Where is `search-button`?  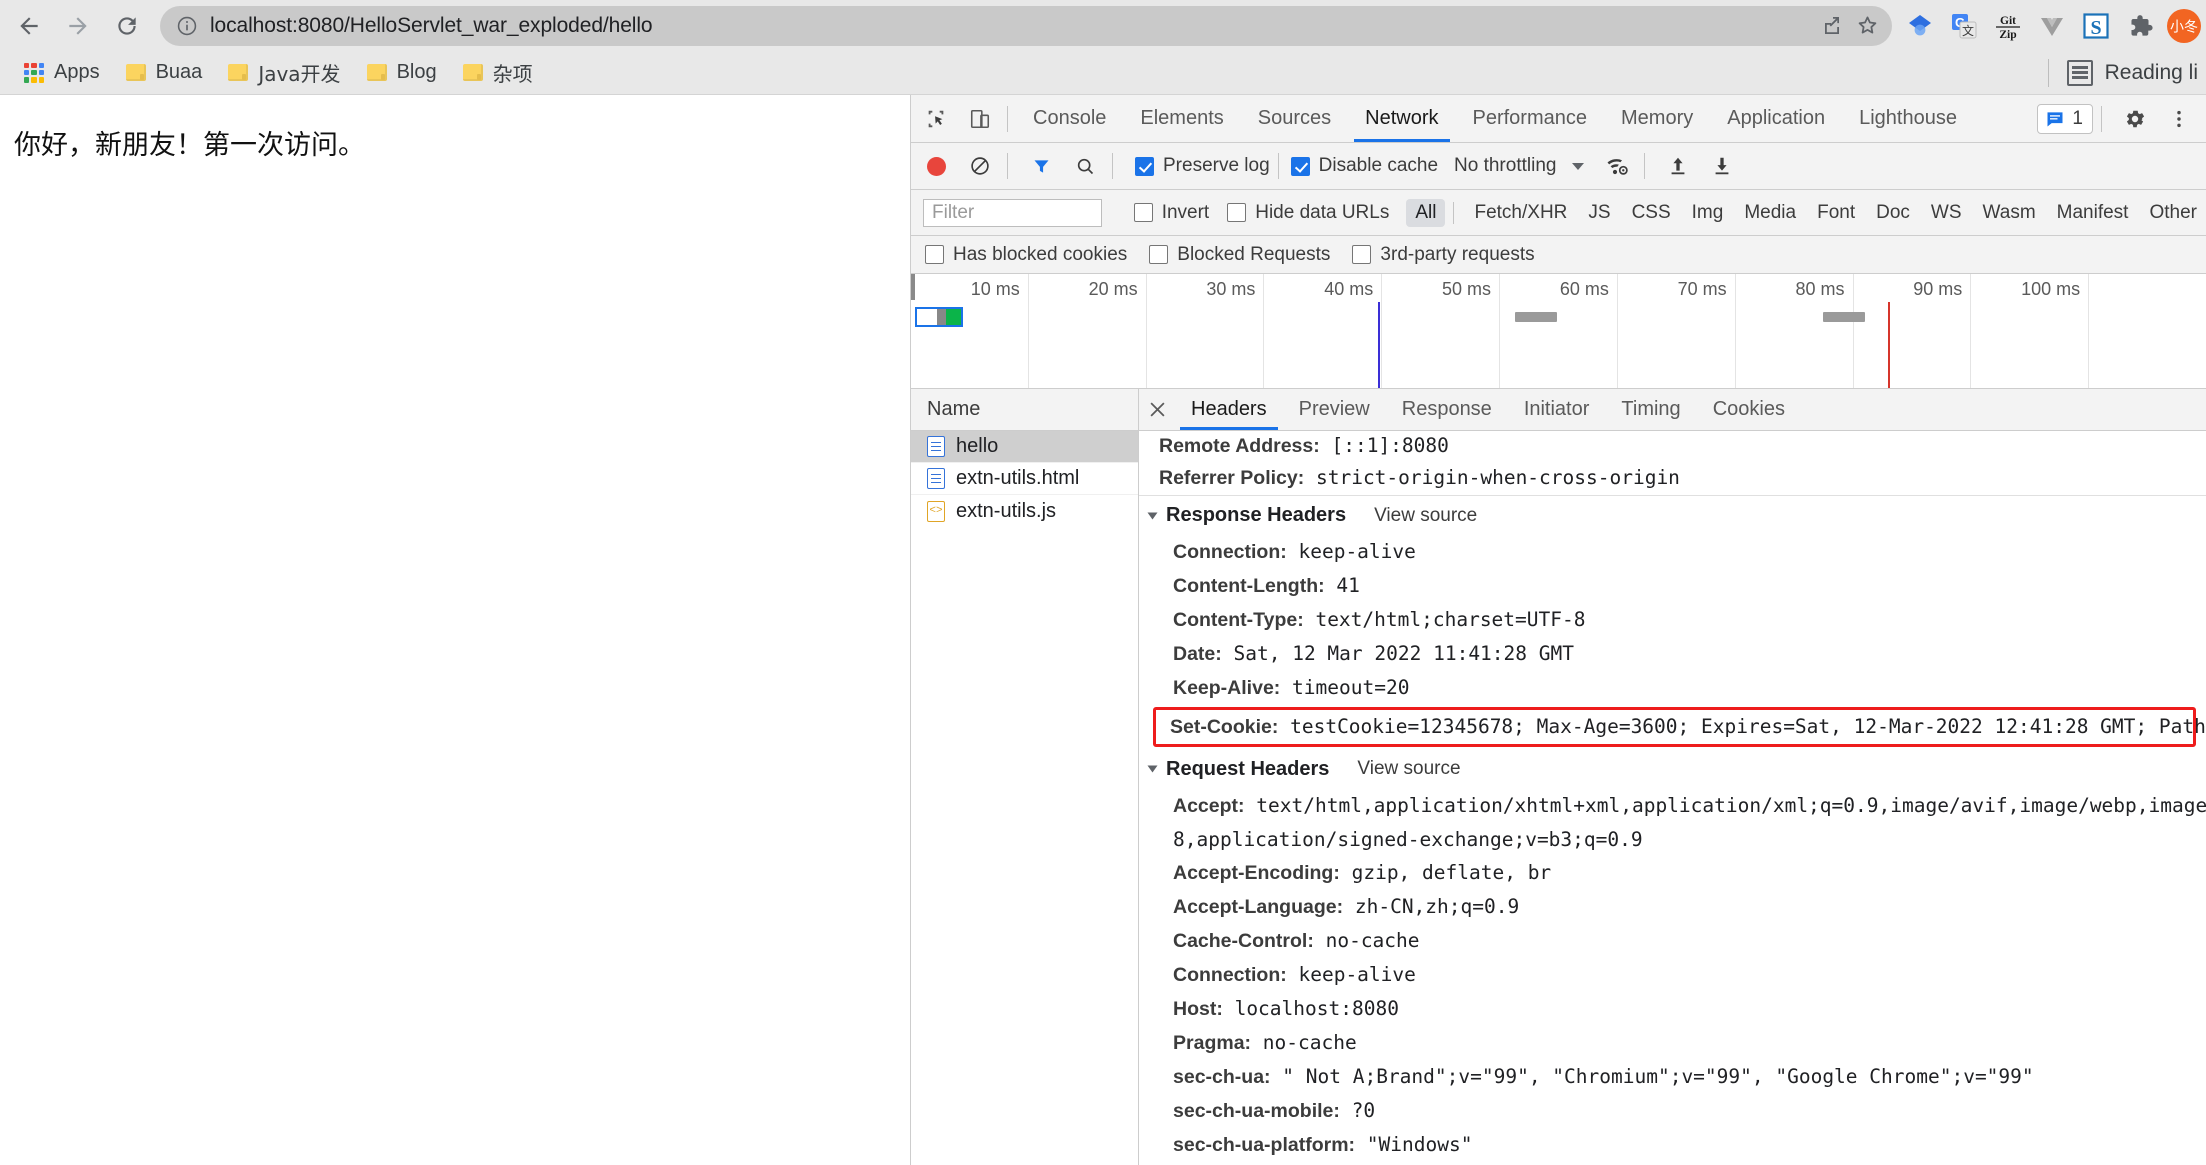 search-button is located at coordinates (1085, 166).